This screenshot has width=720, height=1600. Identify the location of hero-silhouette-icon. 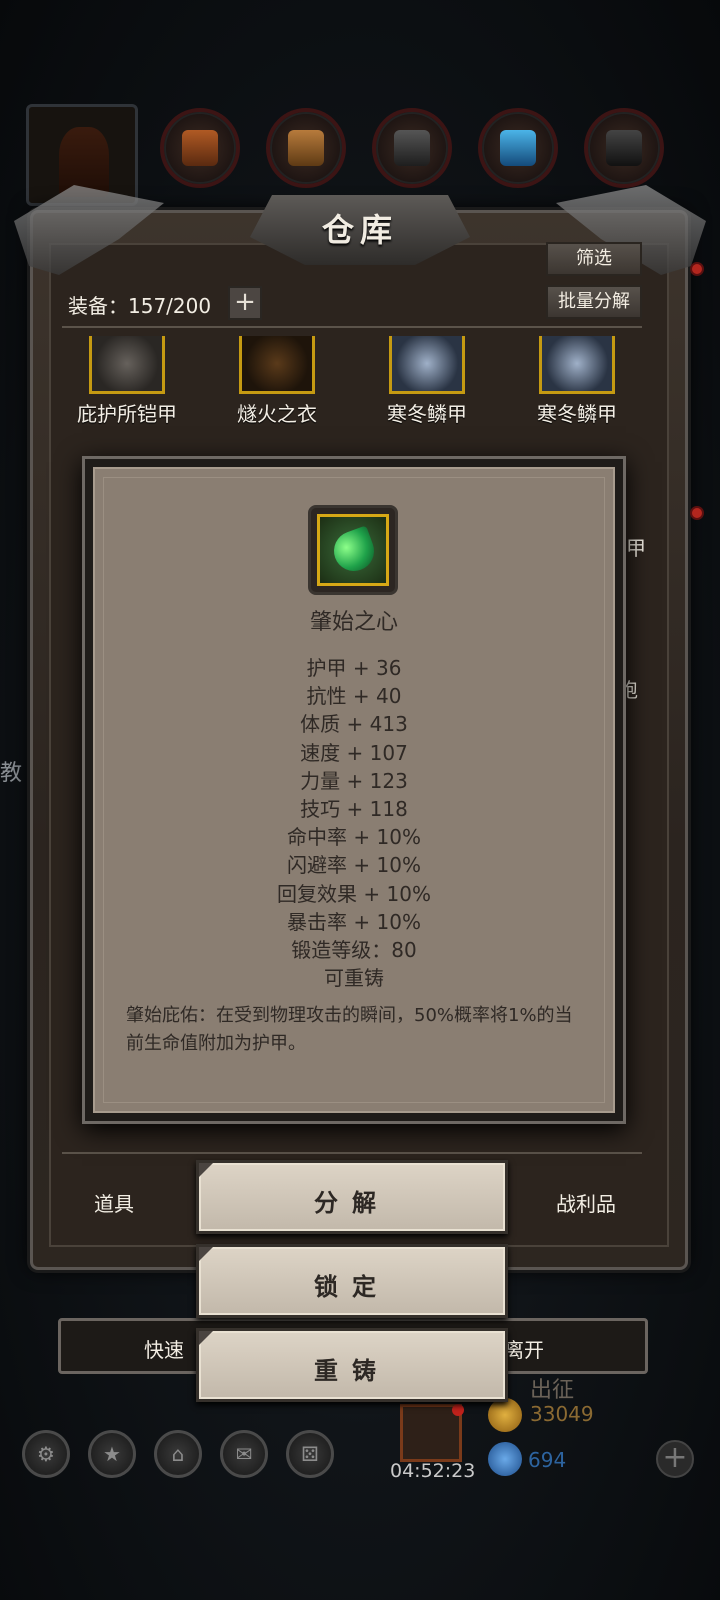
(84, 162).